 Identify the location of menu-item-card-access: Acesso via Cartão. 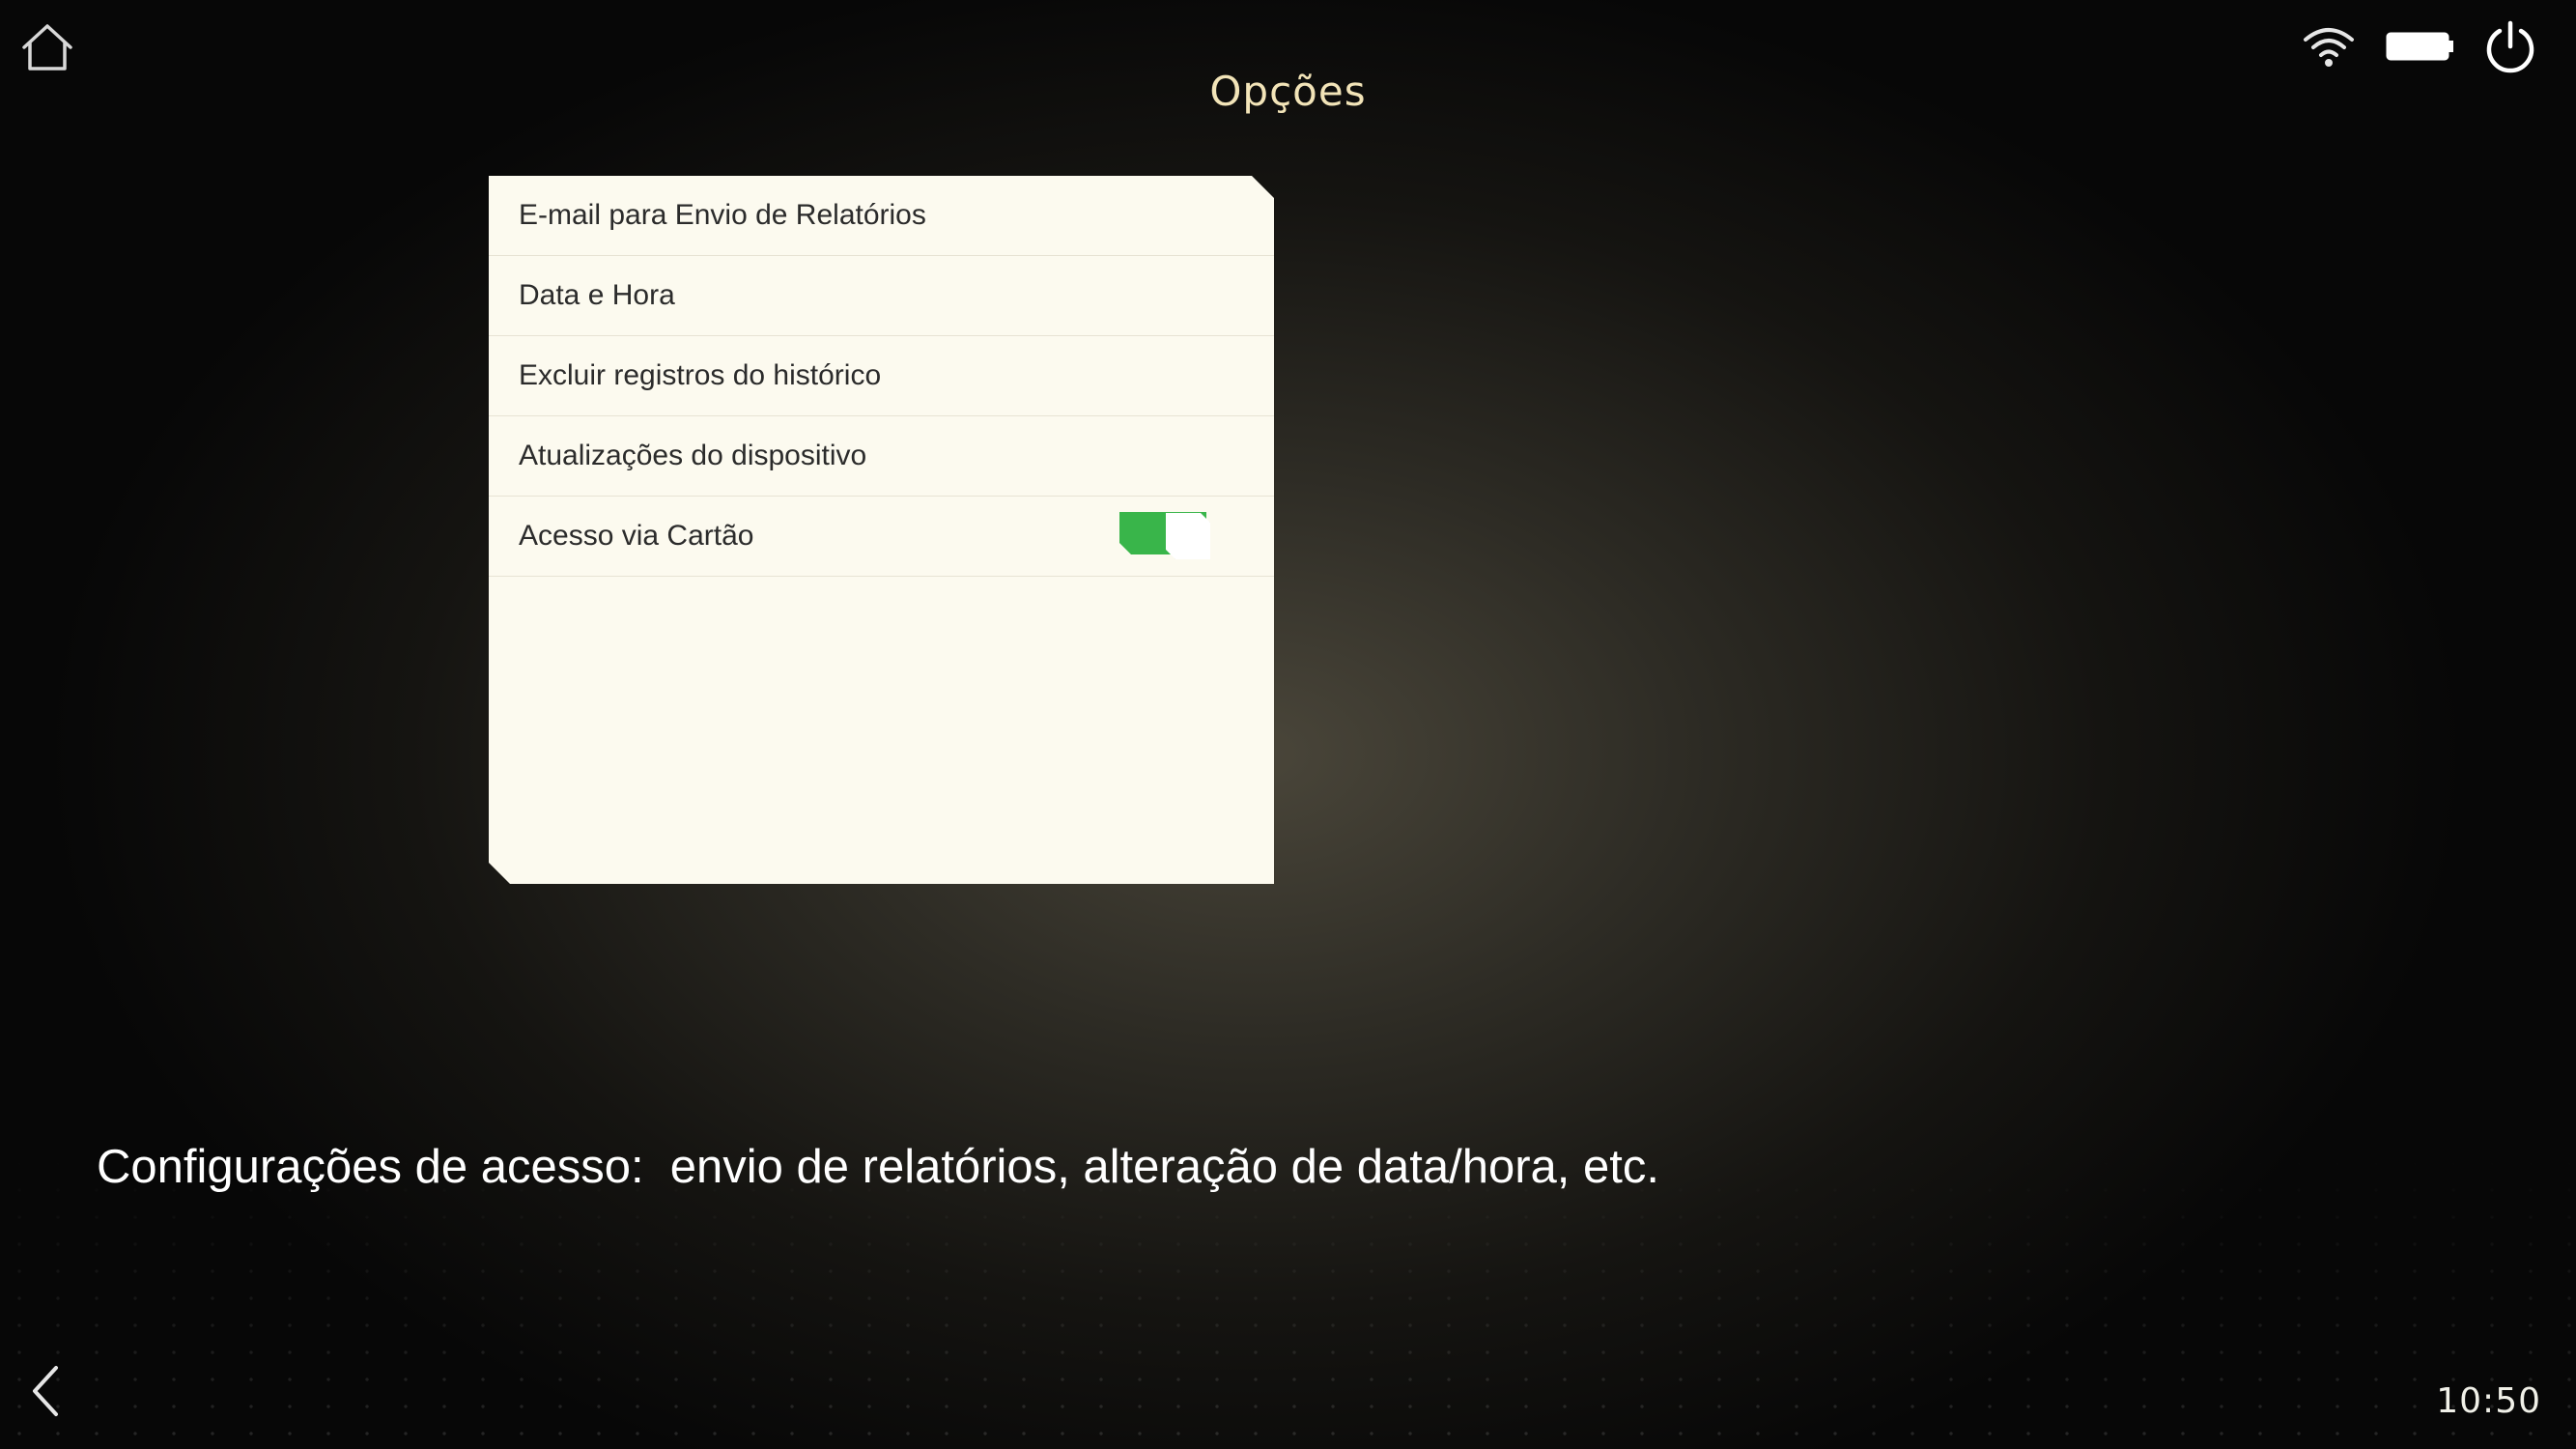
(881, 537).